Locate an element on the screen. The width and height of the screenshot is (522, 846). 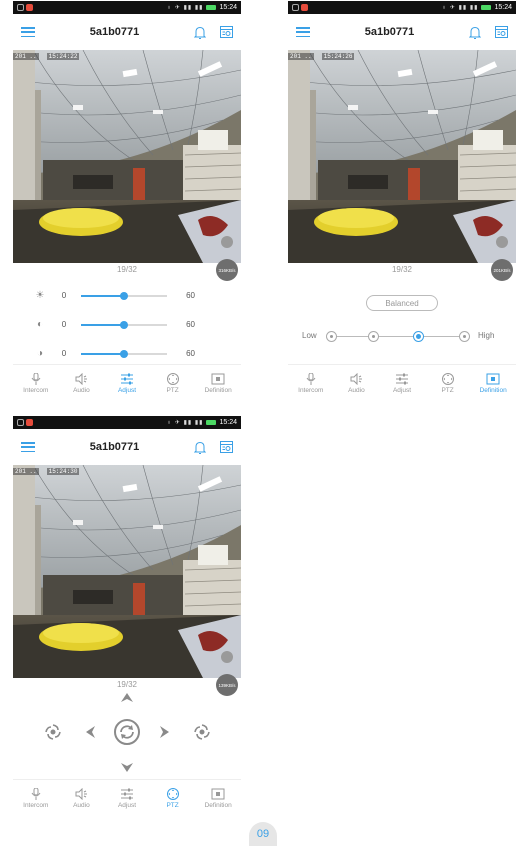
speaker-icon is located at coordinates (356, 378).